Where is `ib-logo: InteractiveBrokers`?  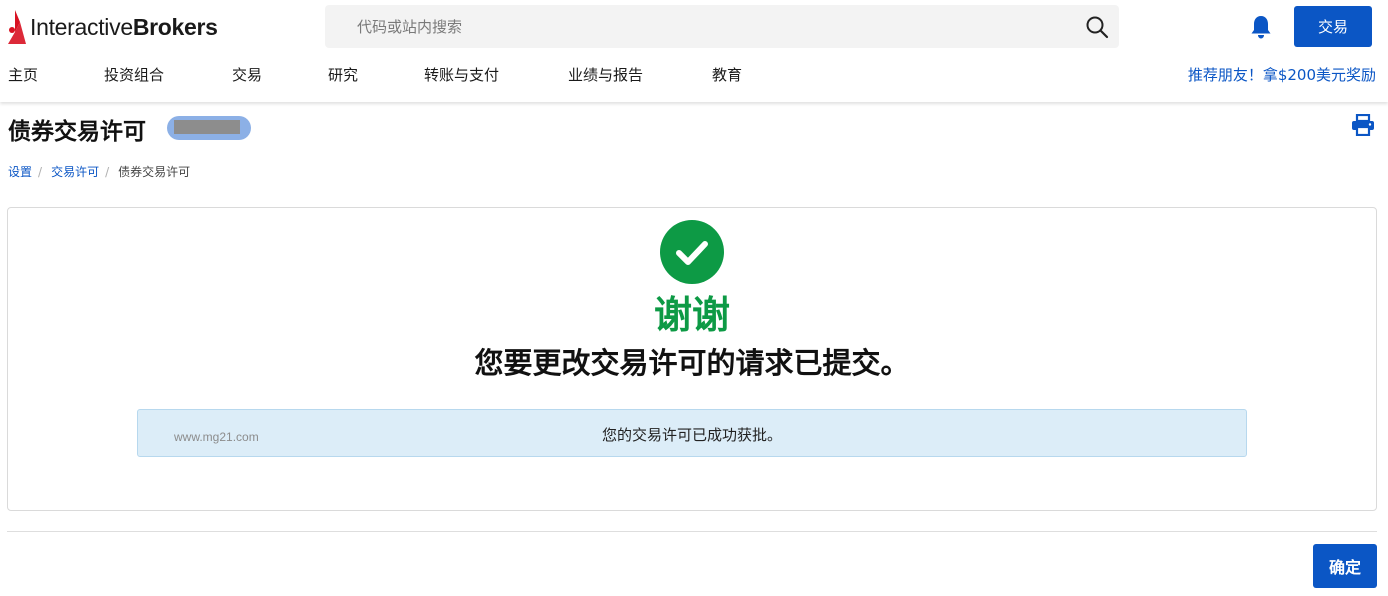
ib-logo: InteractiveBrokers is located at coordinates (113, 27).